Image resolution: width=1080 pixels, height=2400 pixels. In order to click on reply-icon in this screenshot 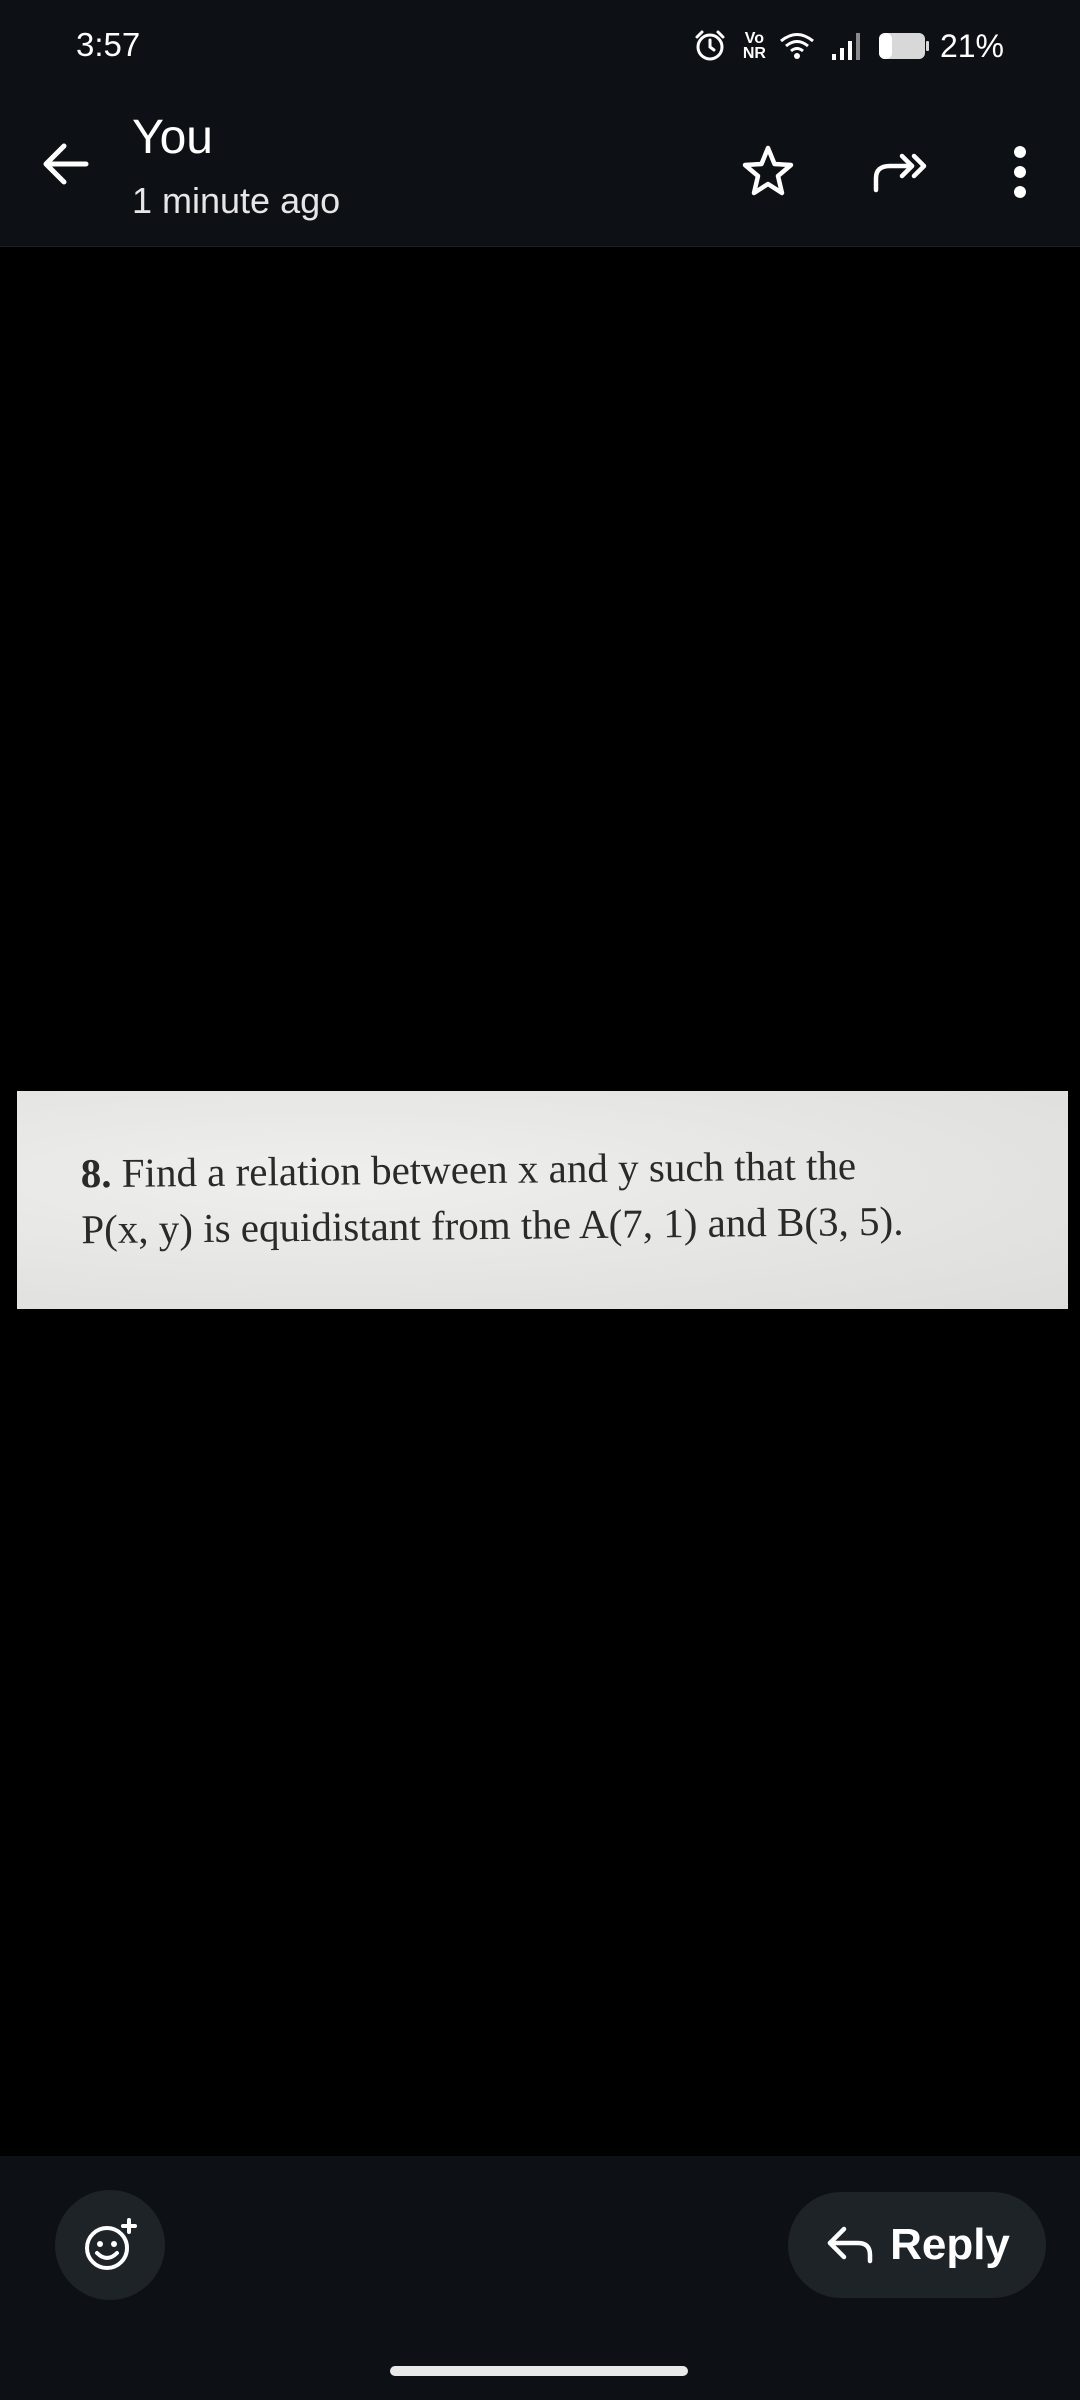, I will do `click(850, 2245)`.